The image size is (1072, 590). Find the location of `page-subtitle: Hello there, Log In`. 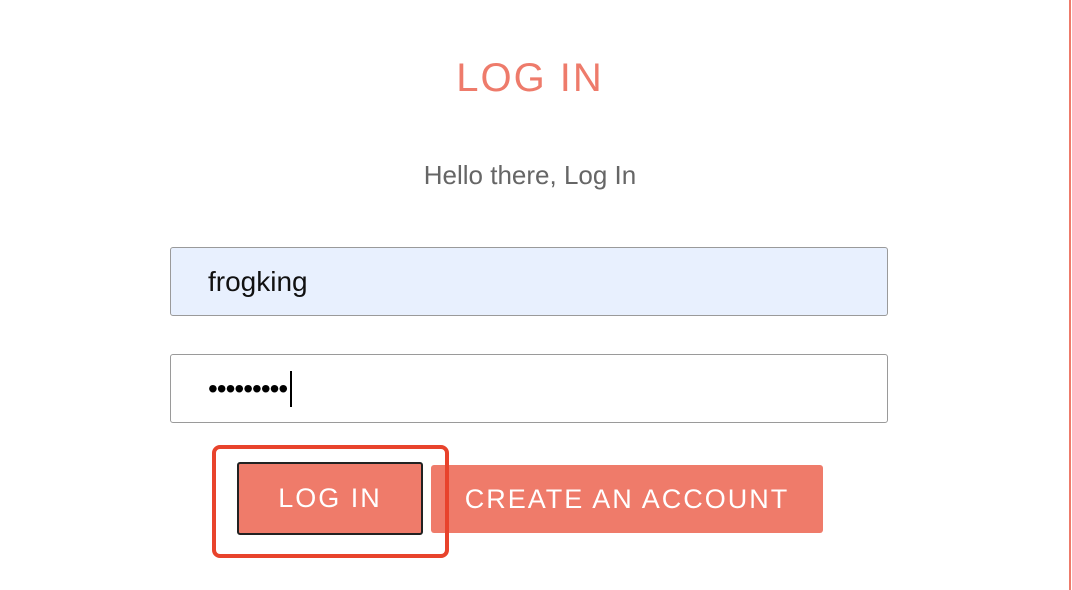

page-subtitle: Hello there, Log In is located at coordinates (530, 175).